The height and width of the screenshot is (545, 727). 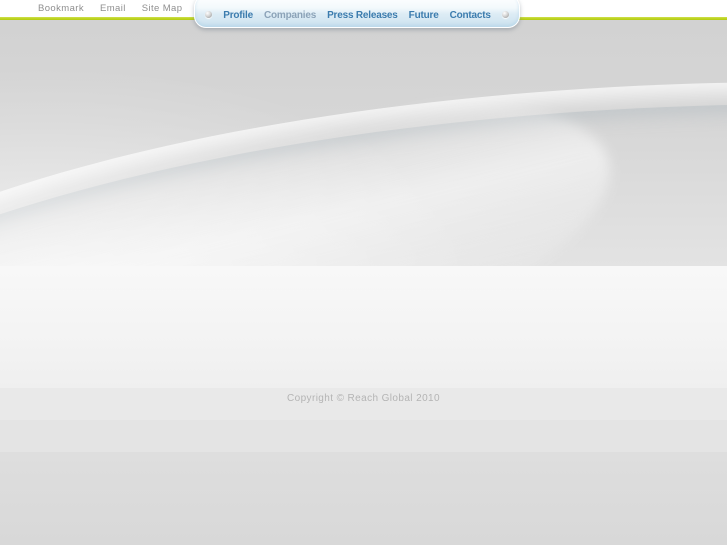 I want to click on utility-links: Bookmark Email Site Map, so click(x=110, y=8).